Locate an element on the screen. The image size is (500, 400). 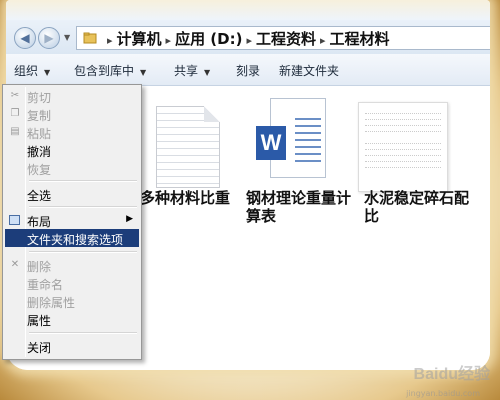
forward-button: ▶ is located at coordinates (49, 38).